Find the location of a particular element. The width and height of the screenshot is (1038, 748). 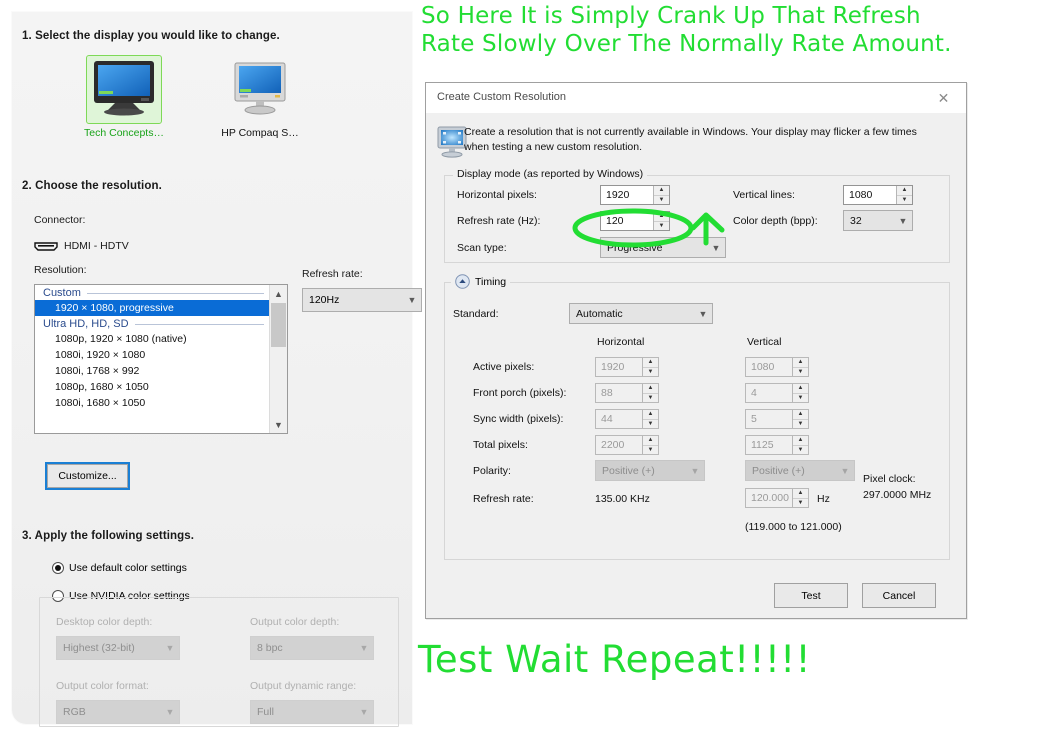

front-porch-vertical-value: 4 is located at coordinates (754, 393).